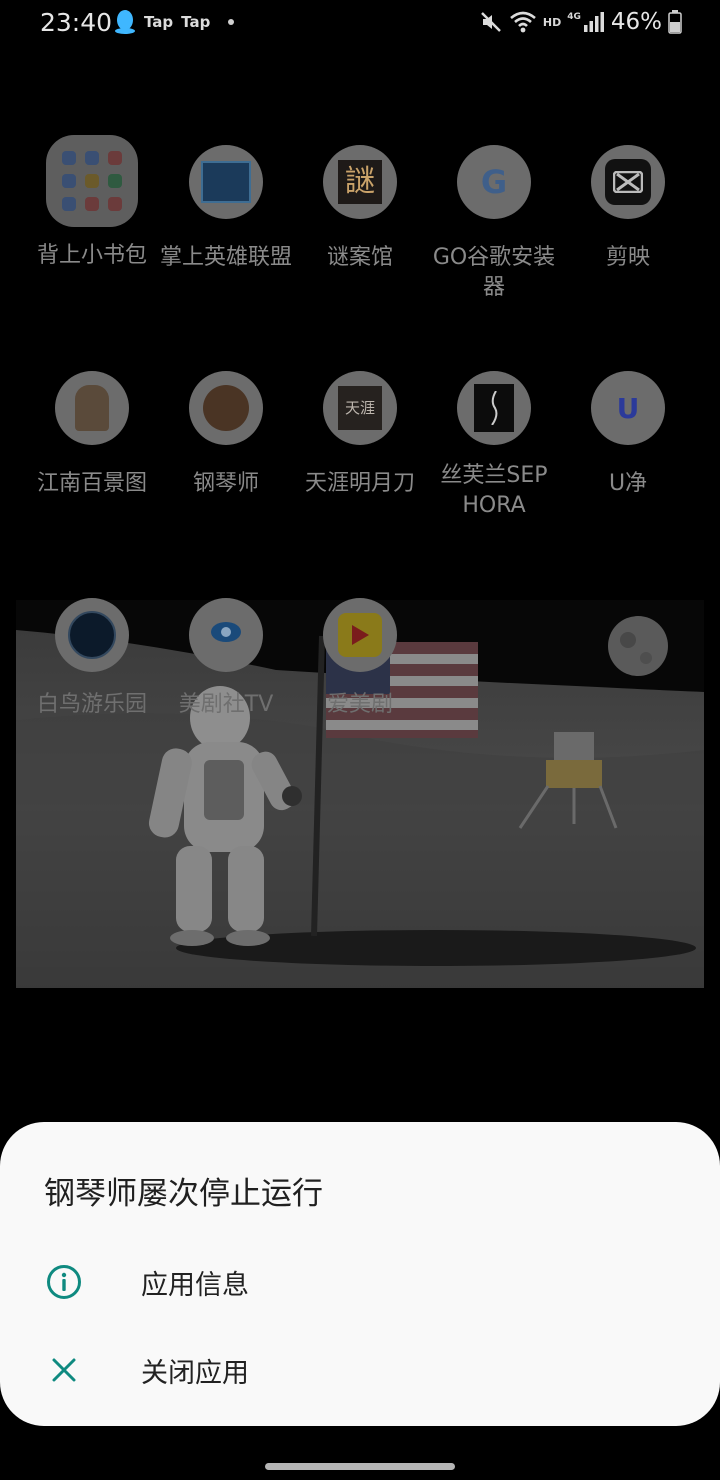 The width and height of the screenshot is (720, 1480). Describe the element at coordinates (490, 22) in the screenshot. I see `mute-icon` at that location.